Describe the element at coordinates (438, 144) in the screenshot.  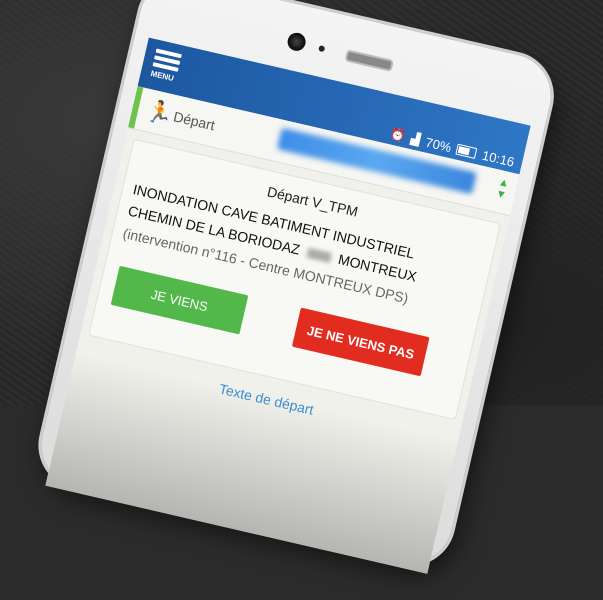
I see `battery-percent: 70%` at that location.